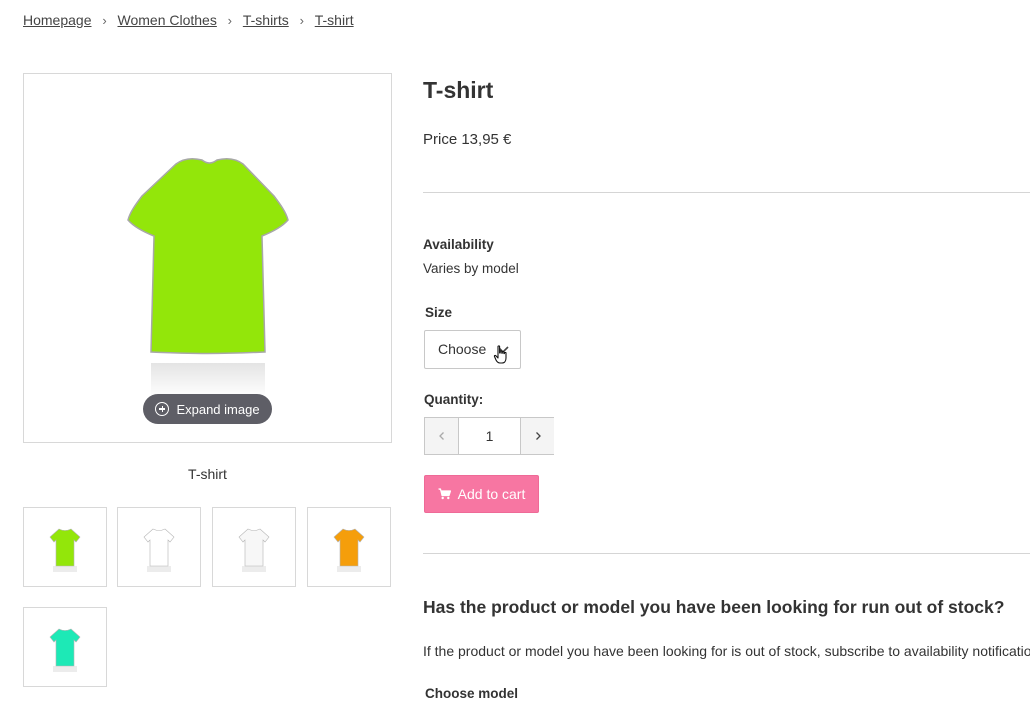 This screenshot has height=701, width=1030. Describe the element at coordinates (491, 494) in the screenshot. I see `add-to-cart-label: Add to cart` at that location.